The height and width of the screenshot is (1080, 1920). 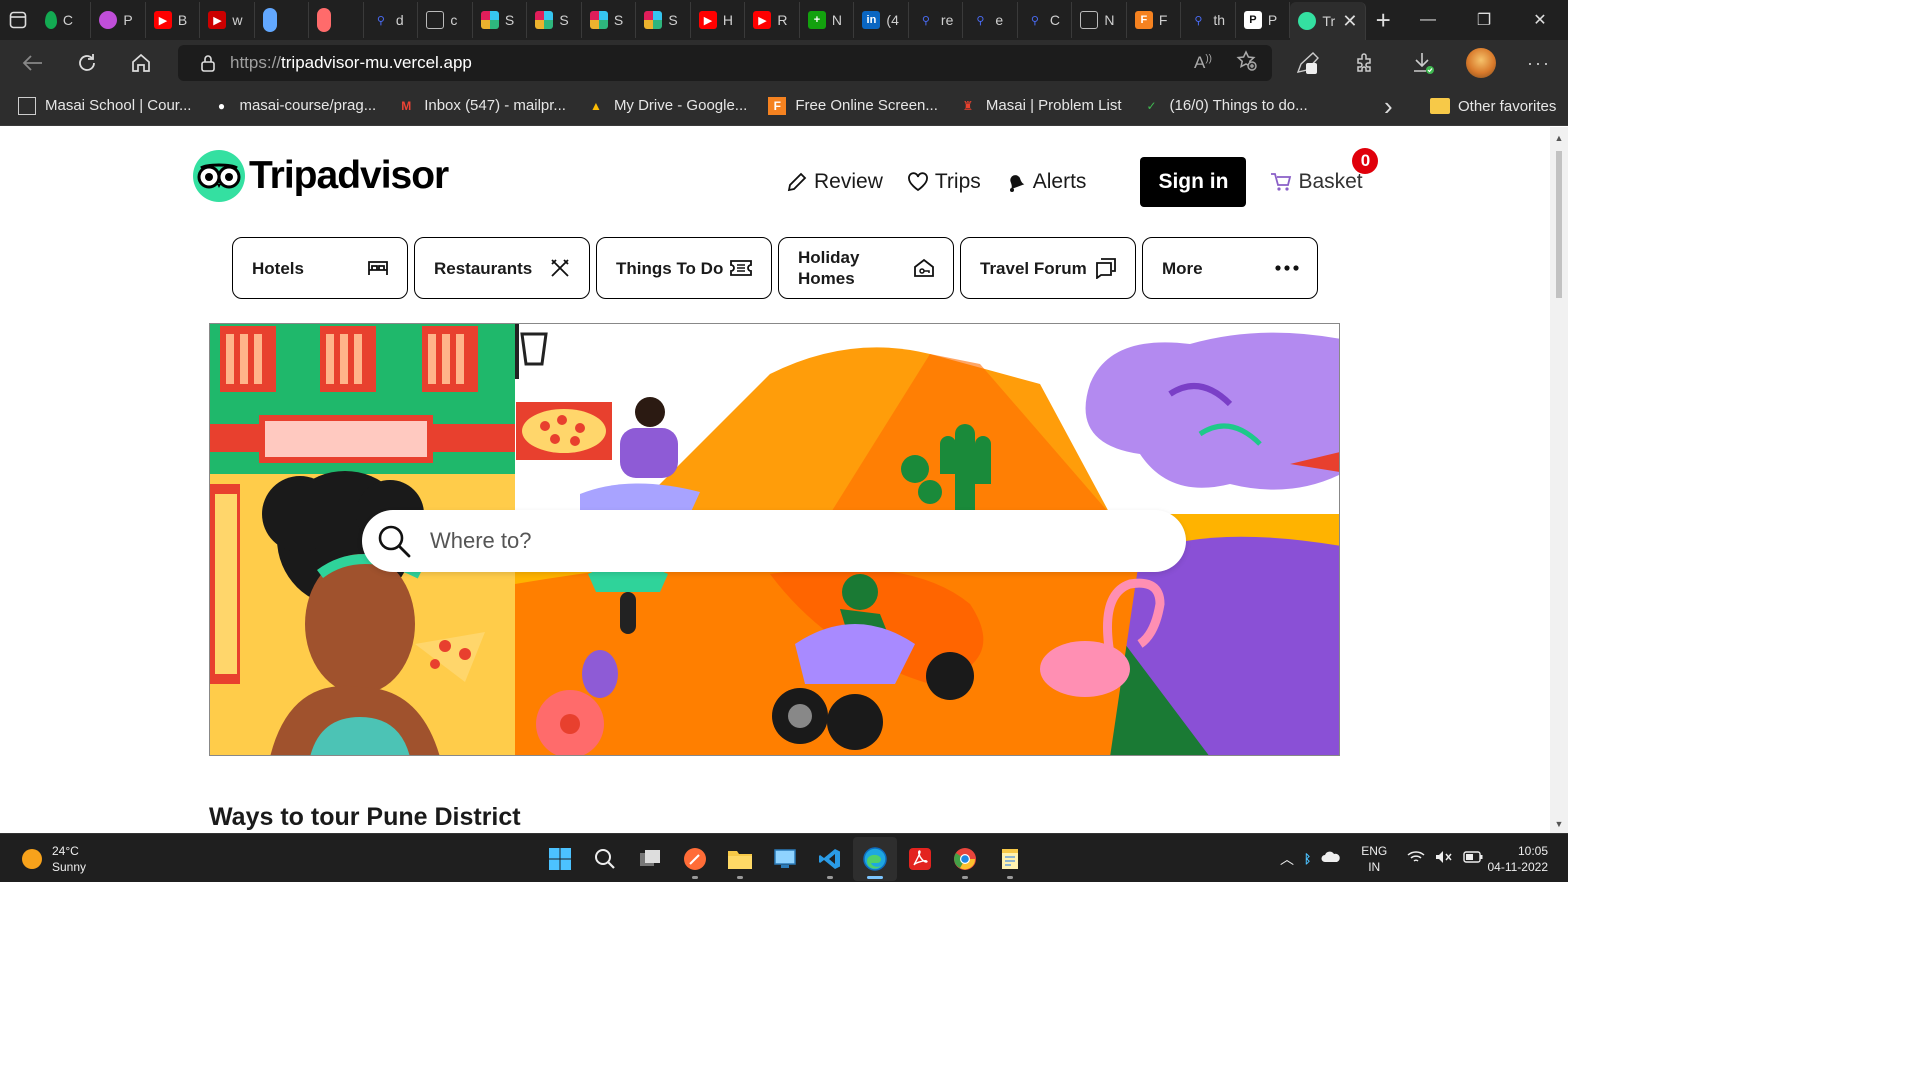 I want to click on browser-tab: C, so click(x=64, y=20).